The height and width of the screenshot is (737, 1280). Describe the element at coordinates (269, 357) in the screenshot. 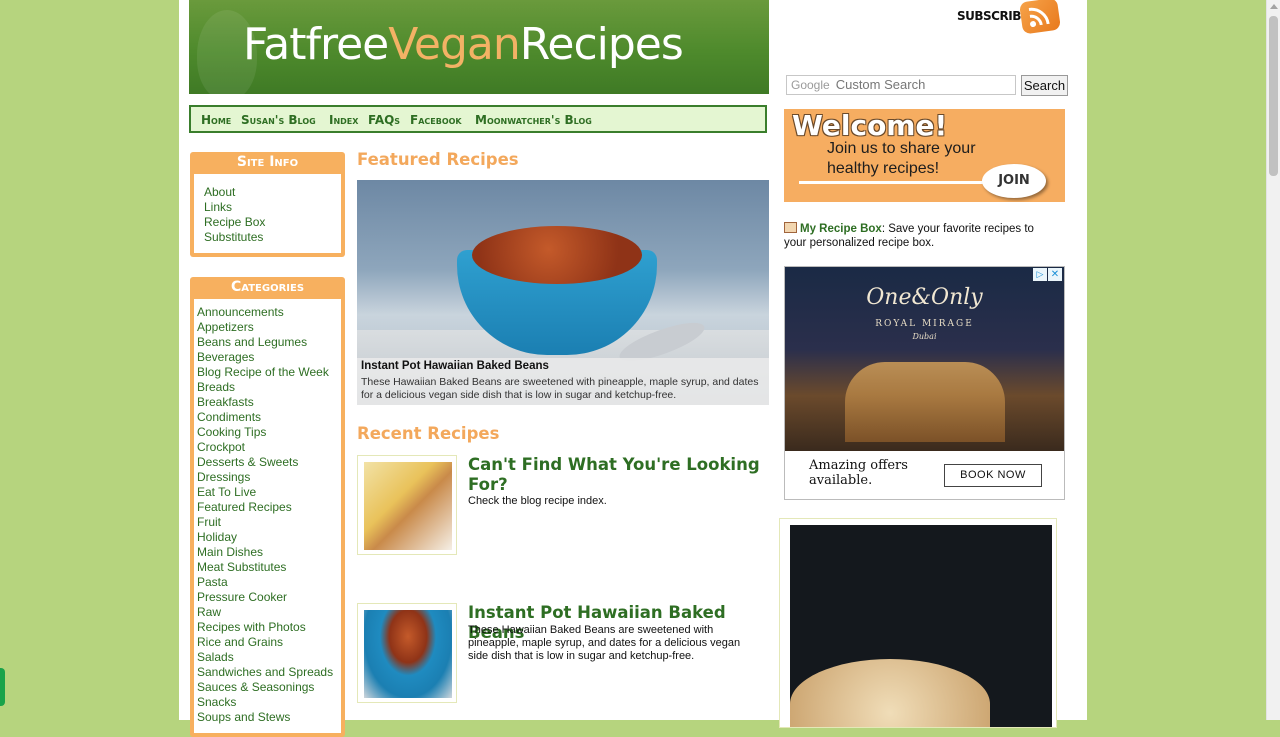

I see `category-link: Beverages` at that location.